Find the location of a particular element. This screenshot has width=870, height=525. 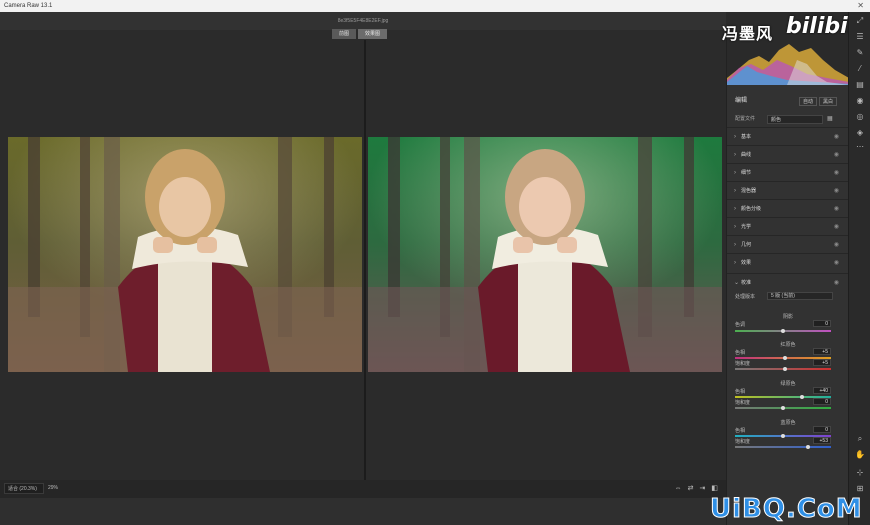

redeye-icon: ◎ is located at coordinates (859, 116).